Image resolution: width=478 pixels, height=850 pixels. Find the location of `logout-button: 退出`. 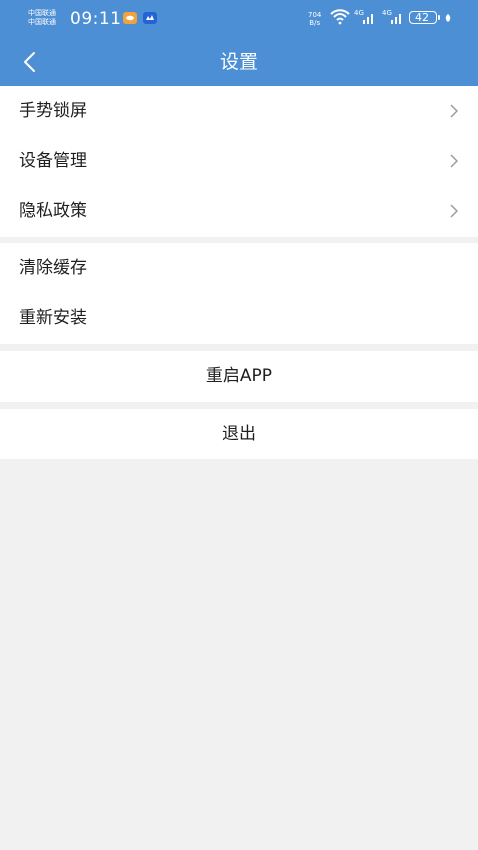

logout-button: 退出 is located at coordinates (239, 434).